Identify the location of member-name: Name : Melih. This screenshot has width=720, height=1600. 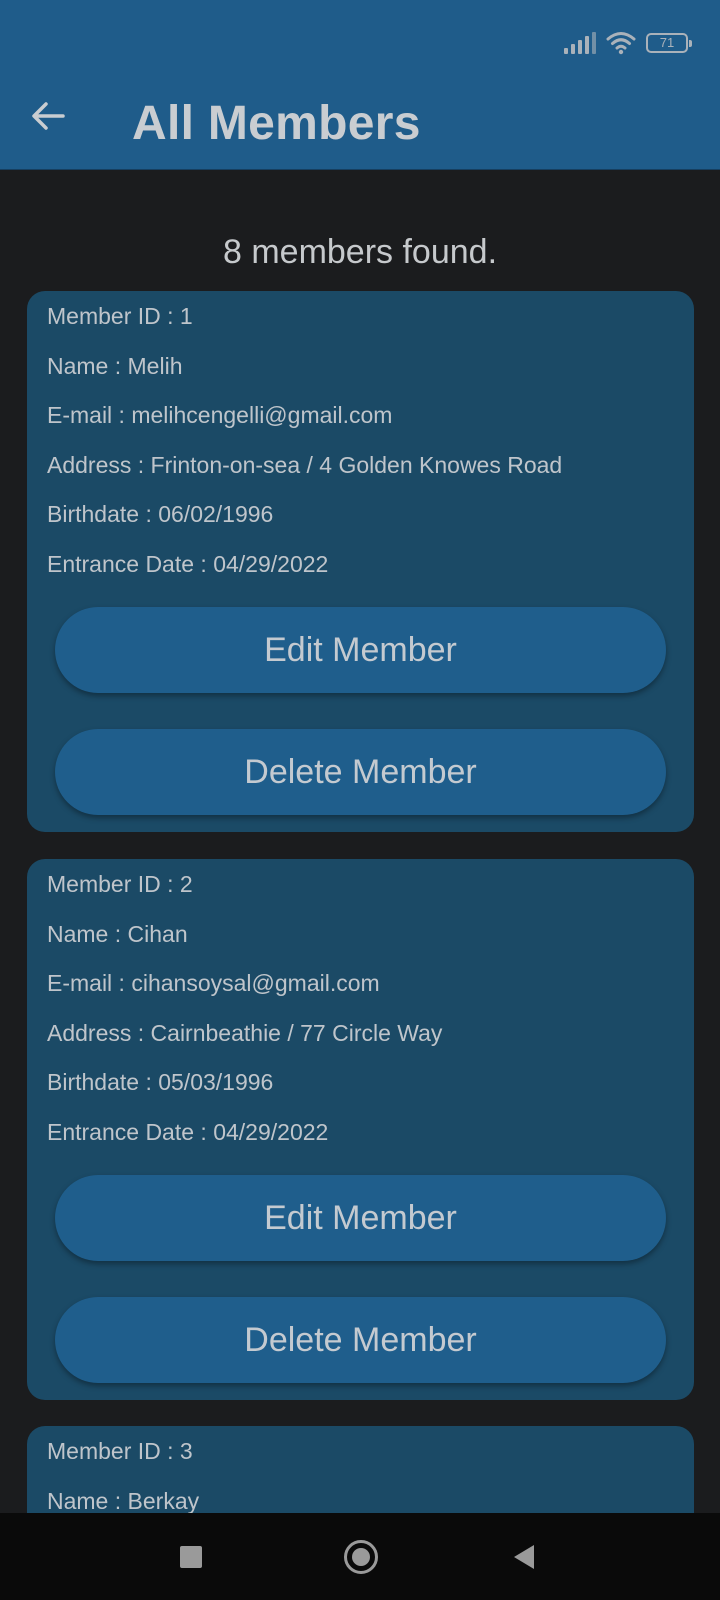
(115, 365).